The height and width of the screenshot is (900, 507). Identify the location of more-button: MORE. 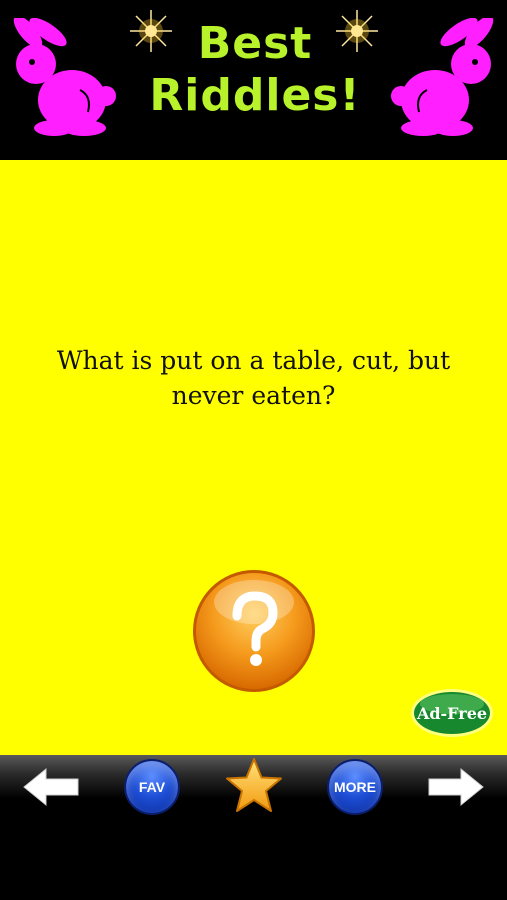
(355, 787).